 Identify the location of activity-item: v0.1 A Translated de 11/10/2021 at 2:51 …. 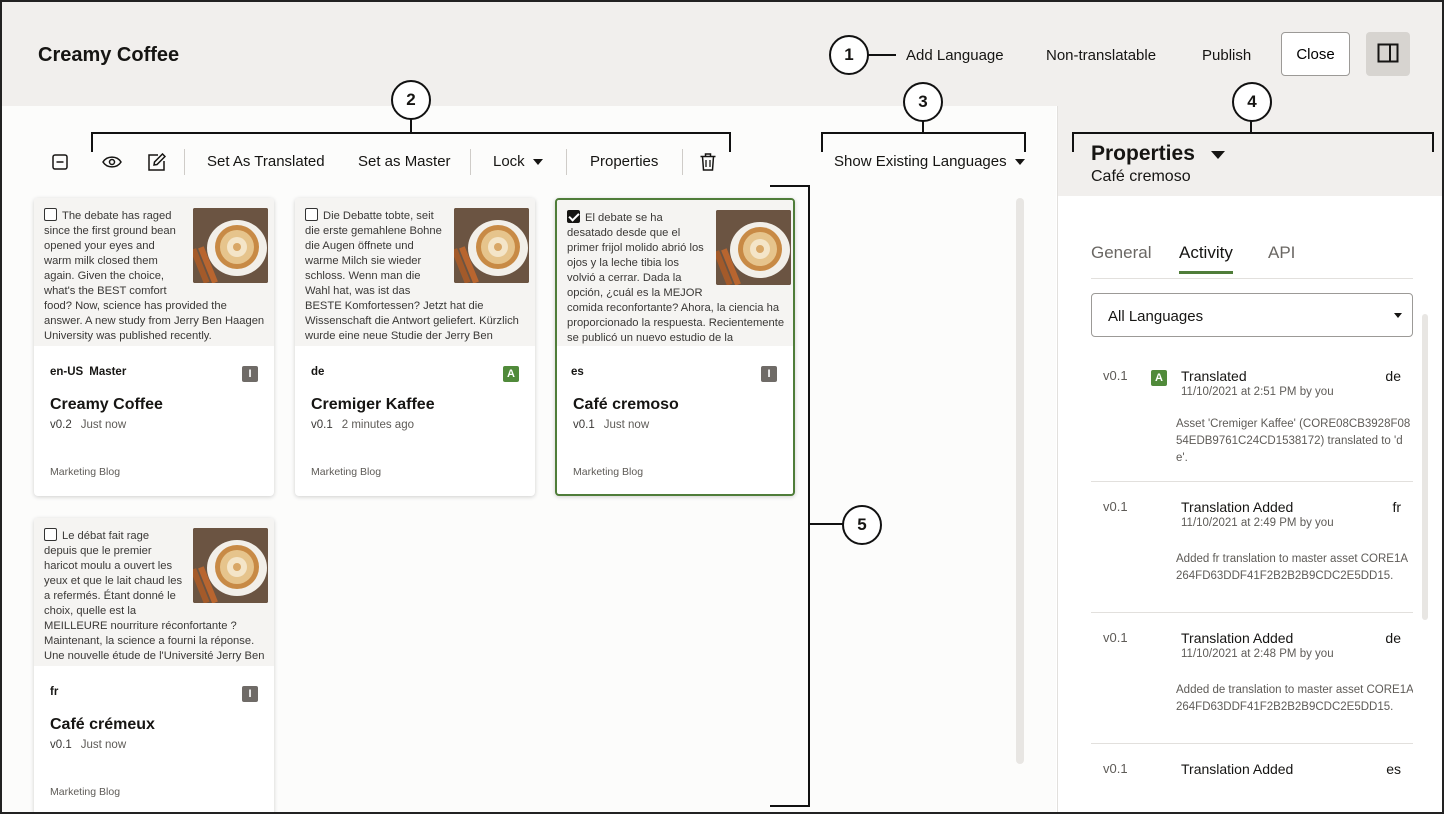
(1252, 417).